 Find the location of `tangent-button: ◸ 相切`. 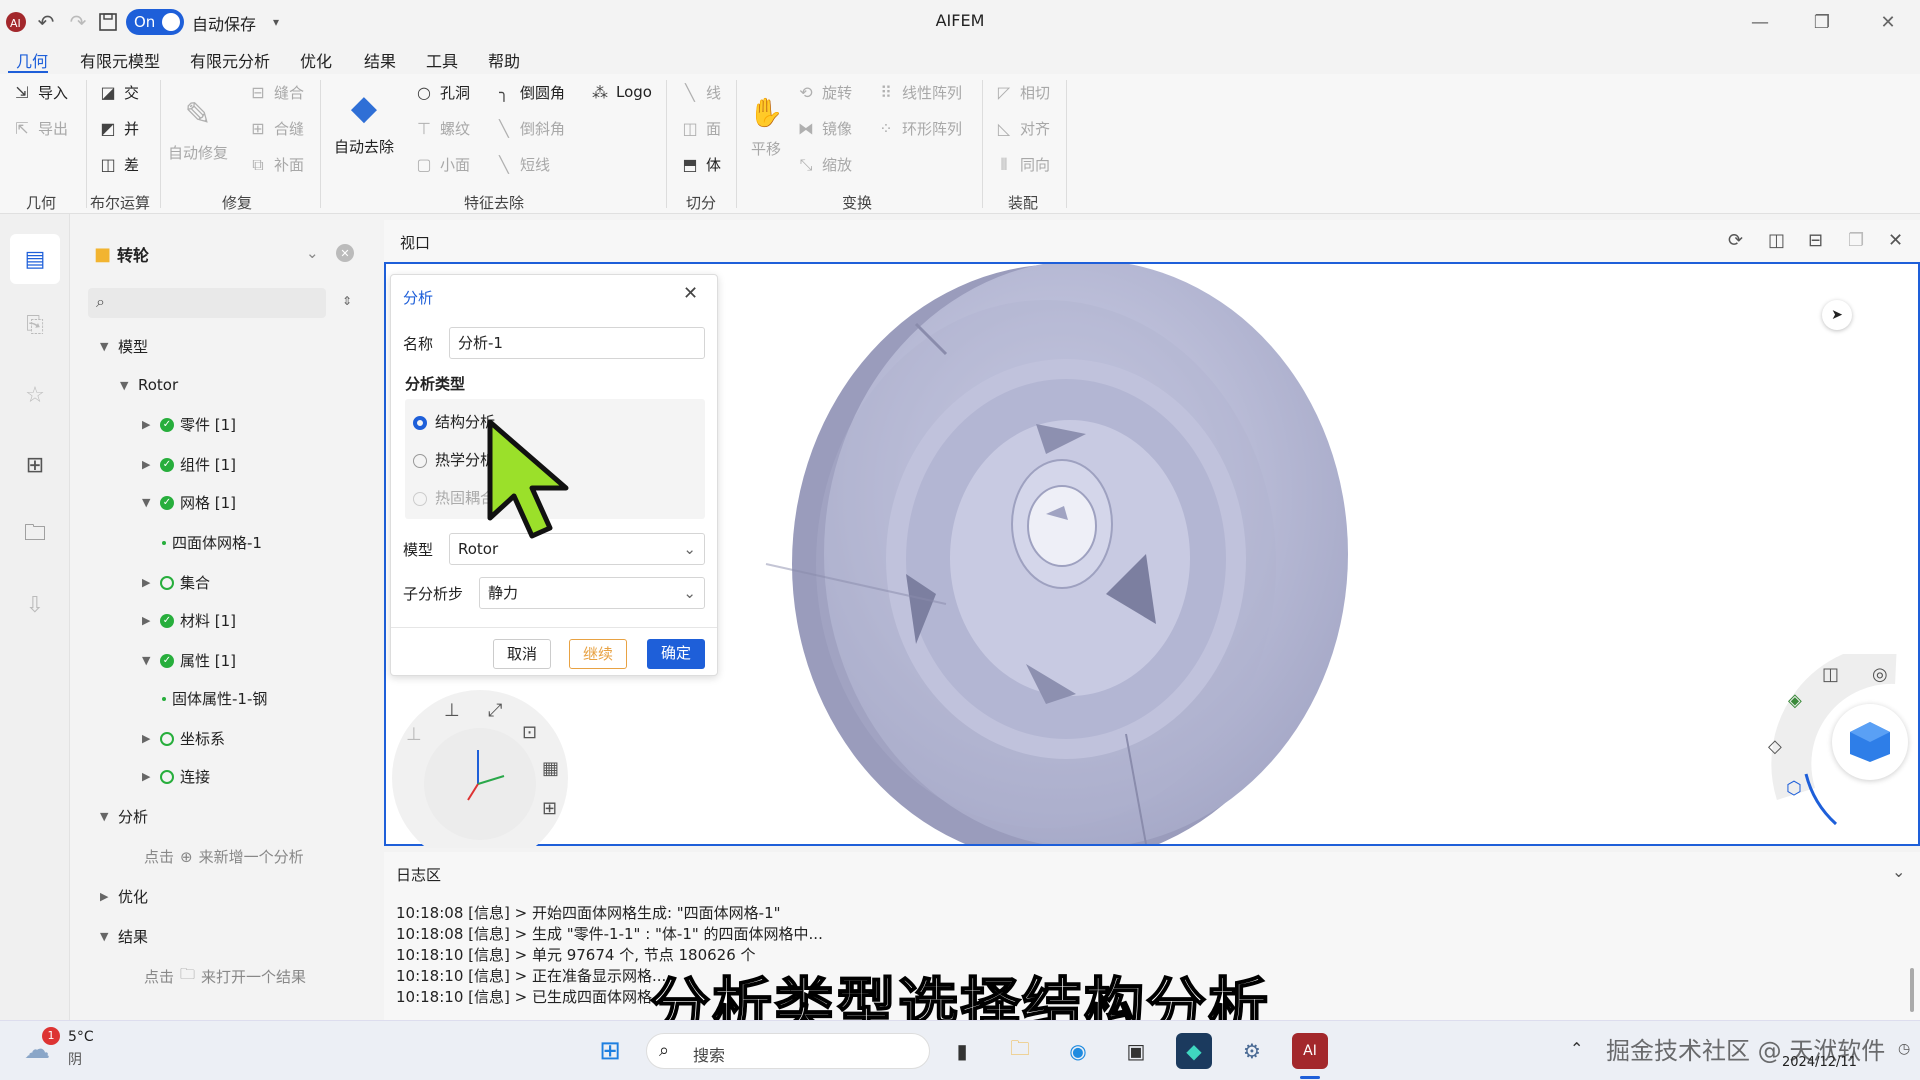

tangent-button: ◸ 相切 is located at coordinates (1022, 92).